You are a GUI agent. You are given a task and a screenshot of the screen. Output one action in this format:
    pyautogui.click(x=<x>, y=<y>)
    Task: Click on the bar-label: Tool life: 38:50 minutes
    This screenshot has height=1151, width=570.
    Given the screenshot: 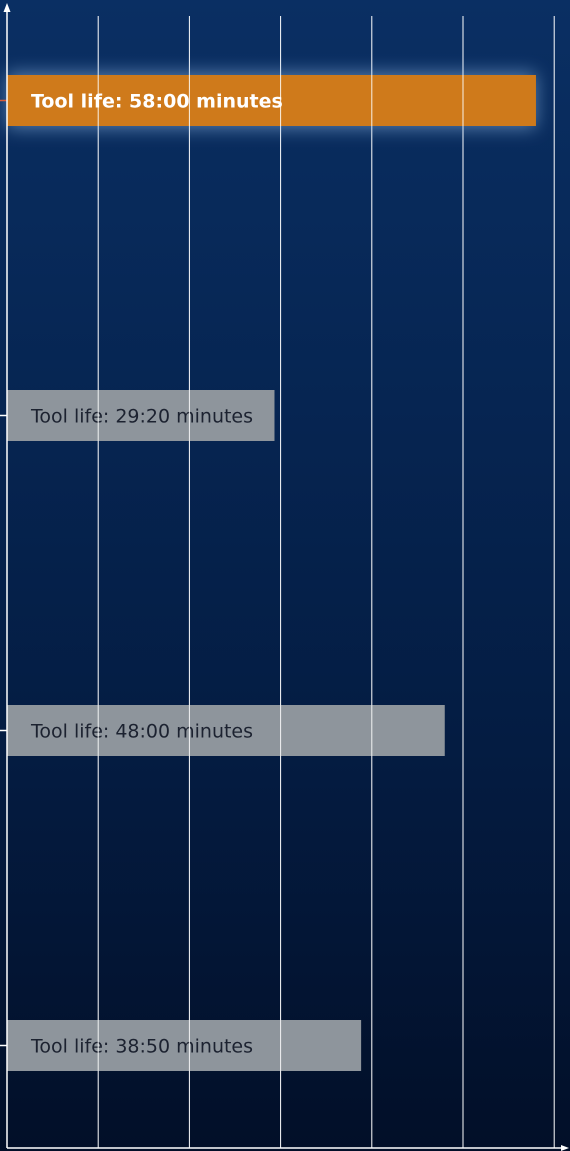 What is the action you would take?
    pyautogui.click(x=141, y=1047)
    